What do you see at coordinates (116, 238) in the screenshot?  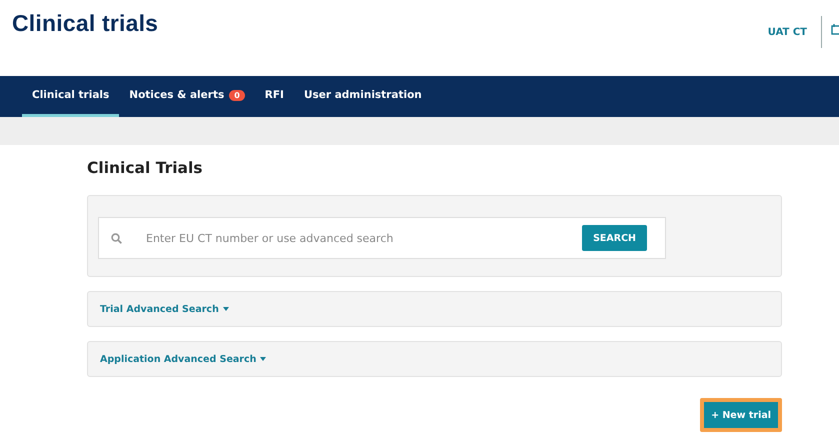 I see `search-icon` at bounding box center [116, 238].